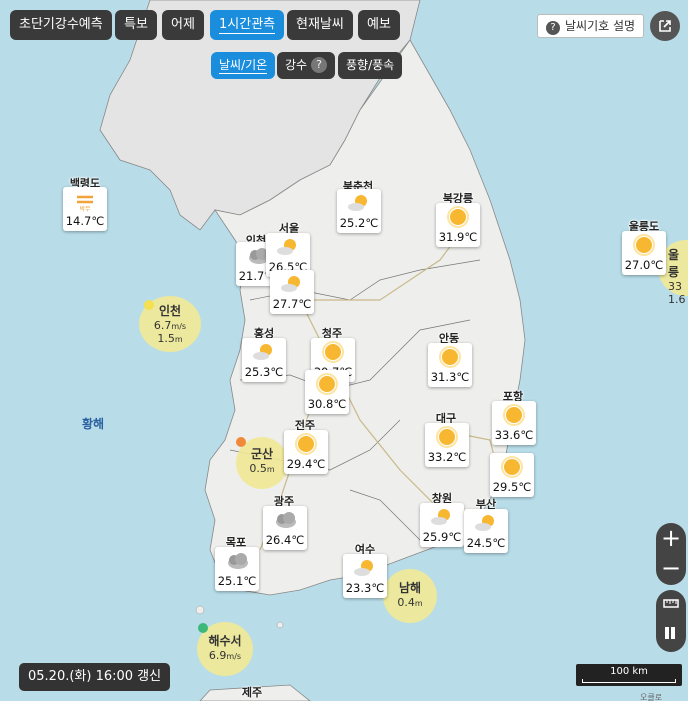 Image resolution: width=688 pixels, height=701 pixels. I want to click on panel-icon, so click(671, 635).